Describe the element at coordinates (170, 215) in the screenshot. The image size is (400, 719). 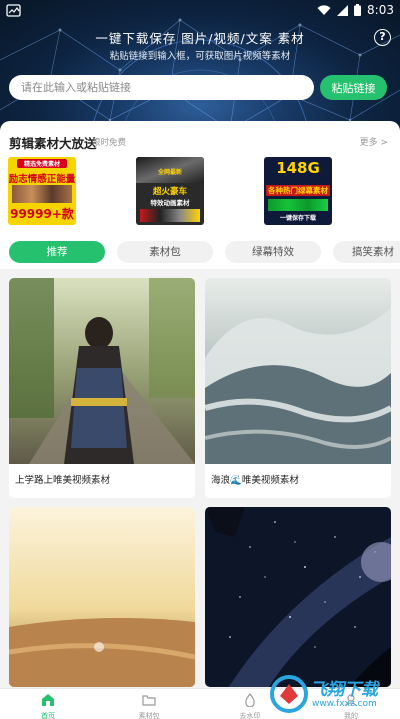
I see `thumb-car-strip` at that location.